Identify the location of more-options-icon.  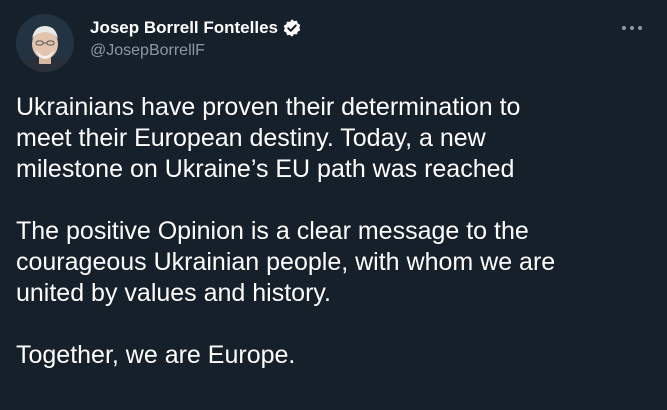
(632, 28).